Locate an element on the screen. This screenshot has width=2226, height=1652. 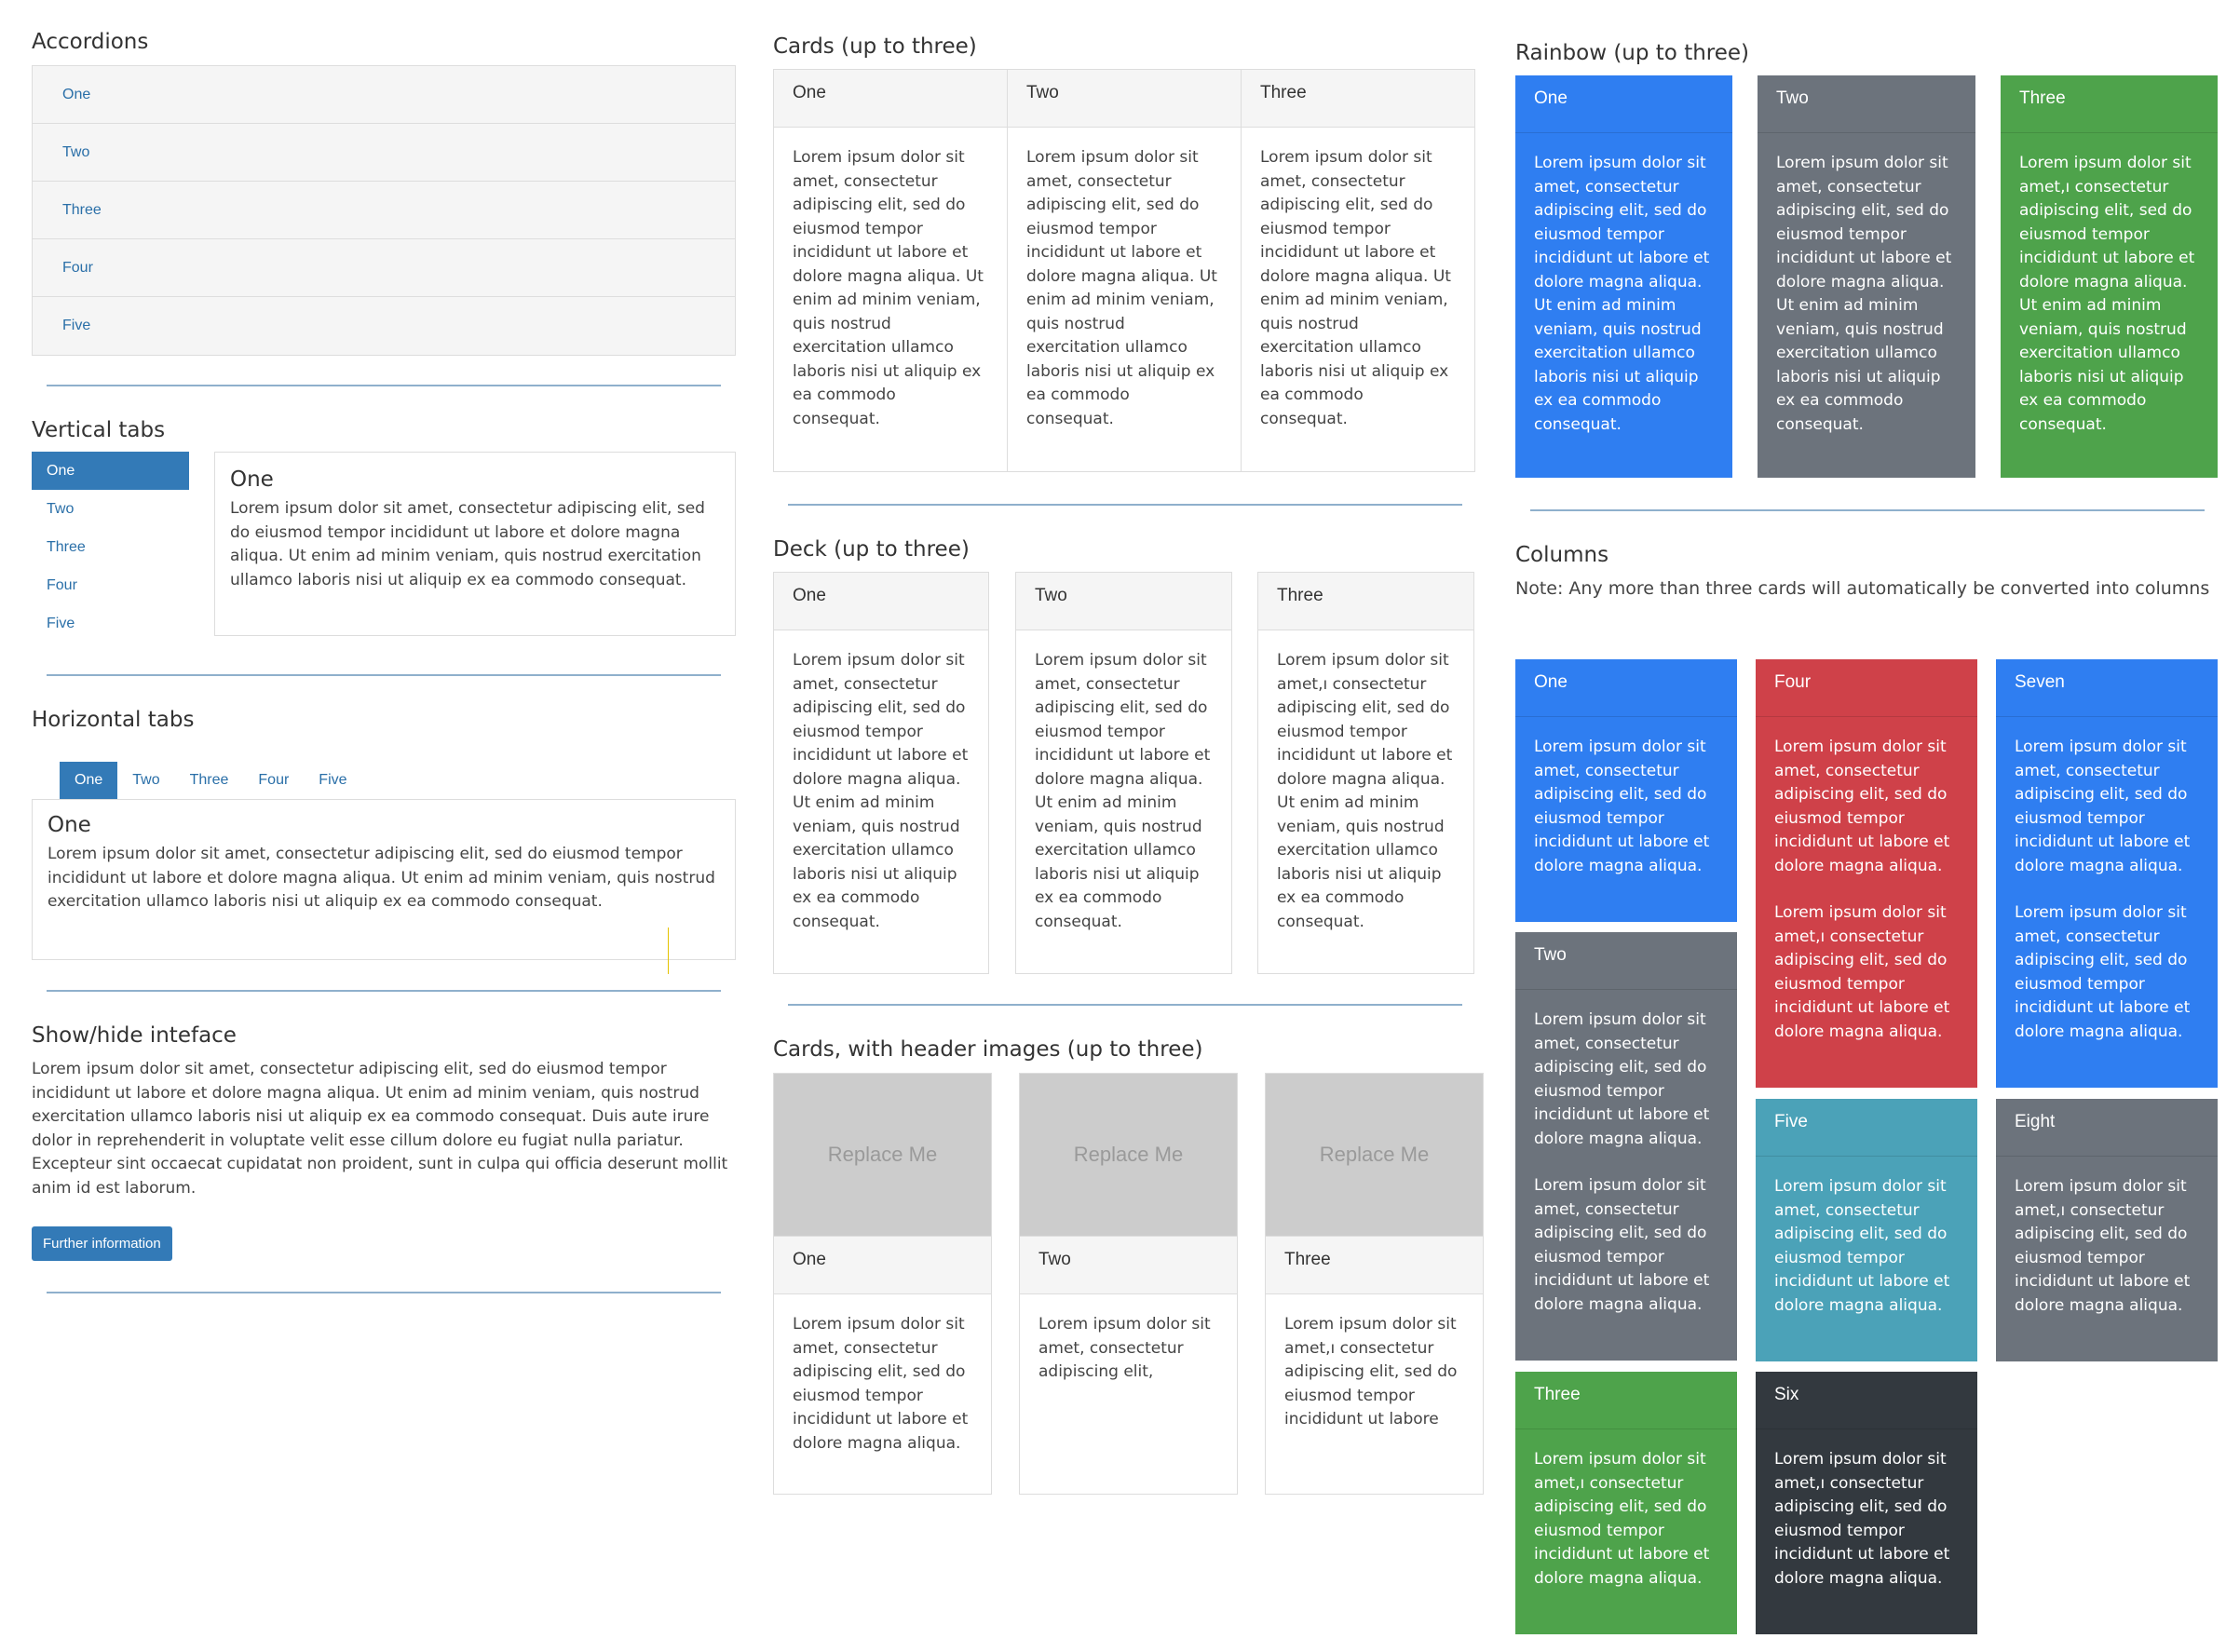
card-title: Five is located at coordinates (1866, 1128).